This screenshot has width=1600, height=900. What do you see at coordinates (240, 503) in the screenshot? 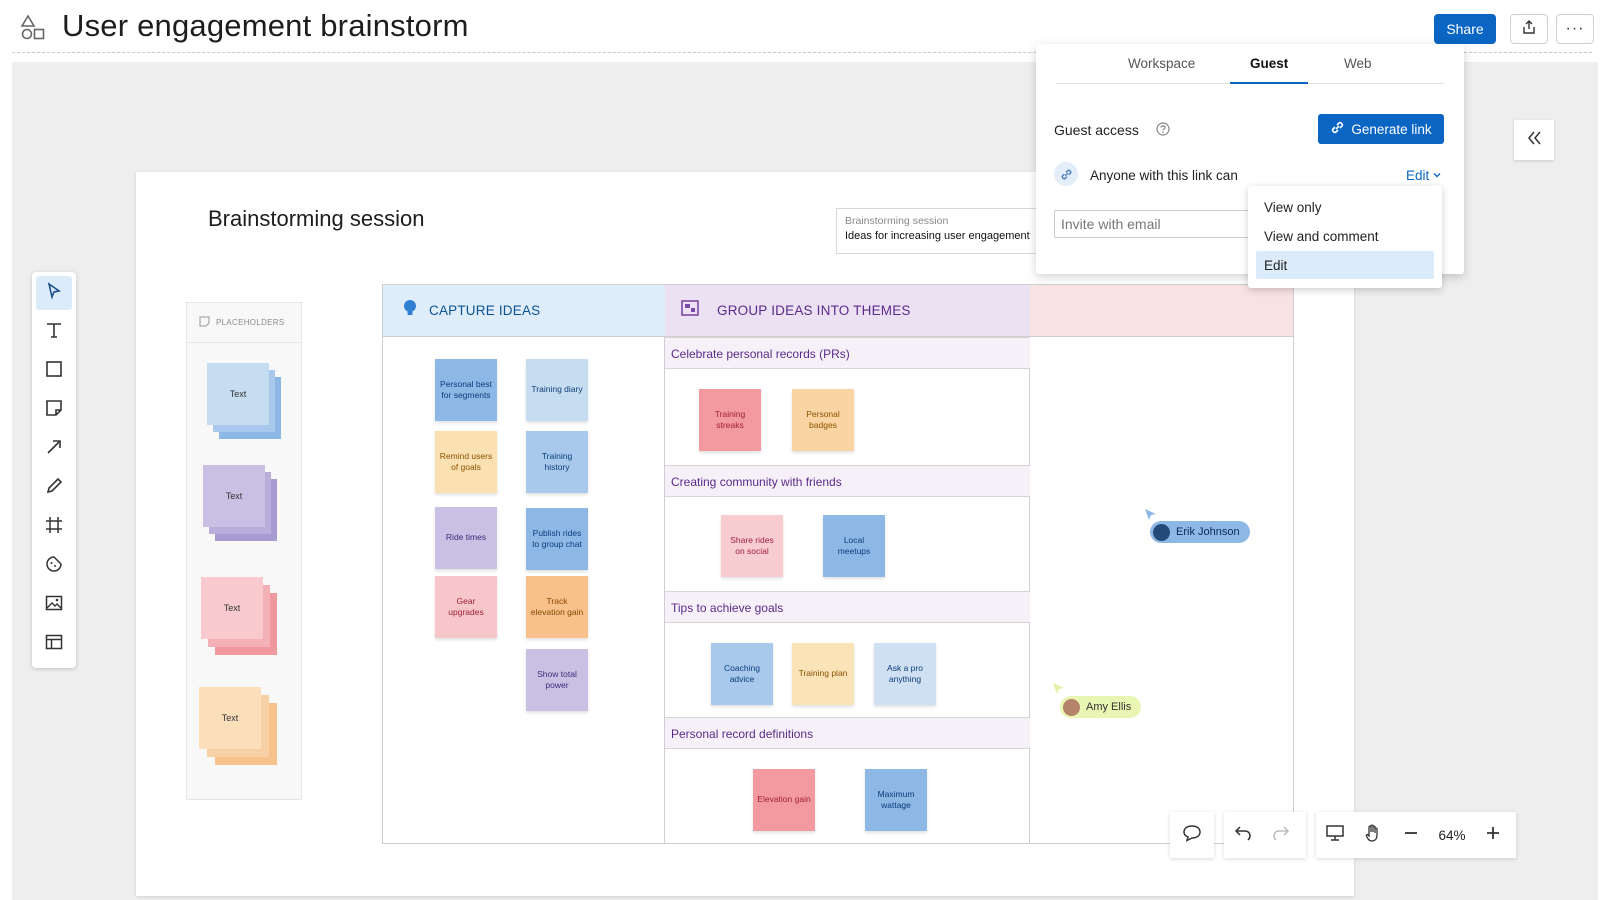
I see `placeholder-stack-purple: Text` at bounding box center [240, 503].